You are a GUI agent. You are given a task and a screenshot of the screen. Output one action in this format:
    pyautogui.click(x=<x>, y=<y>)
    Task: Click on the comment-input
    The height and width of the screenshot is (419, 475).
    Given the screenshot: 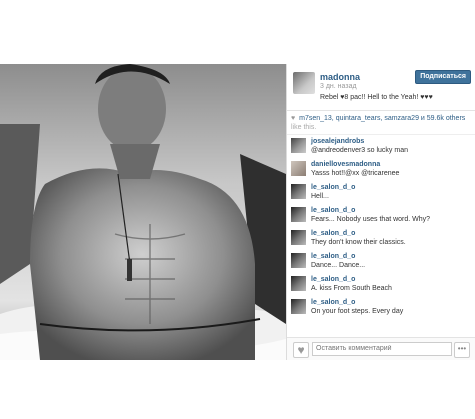 What is the action you would take?
    pyautogui.click(x=382, y=349)
    